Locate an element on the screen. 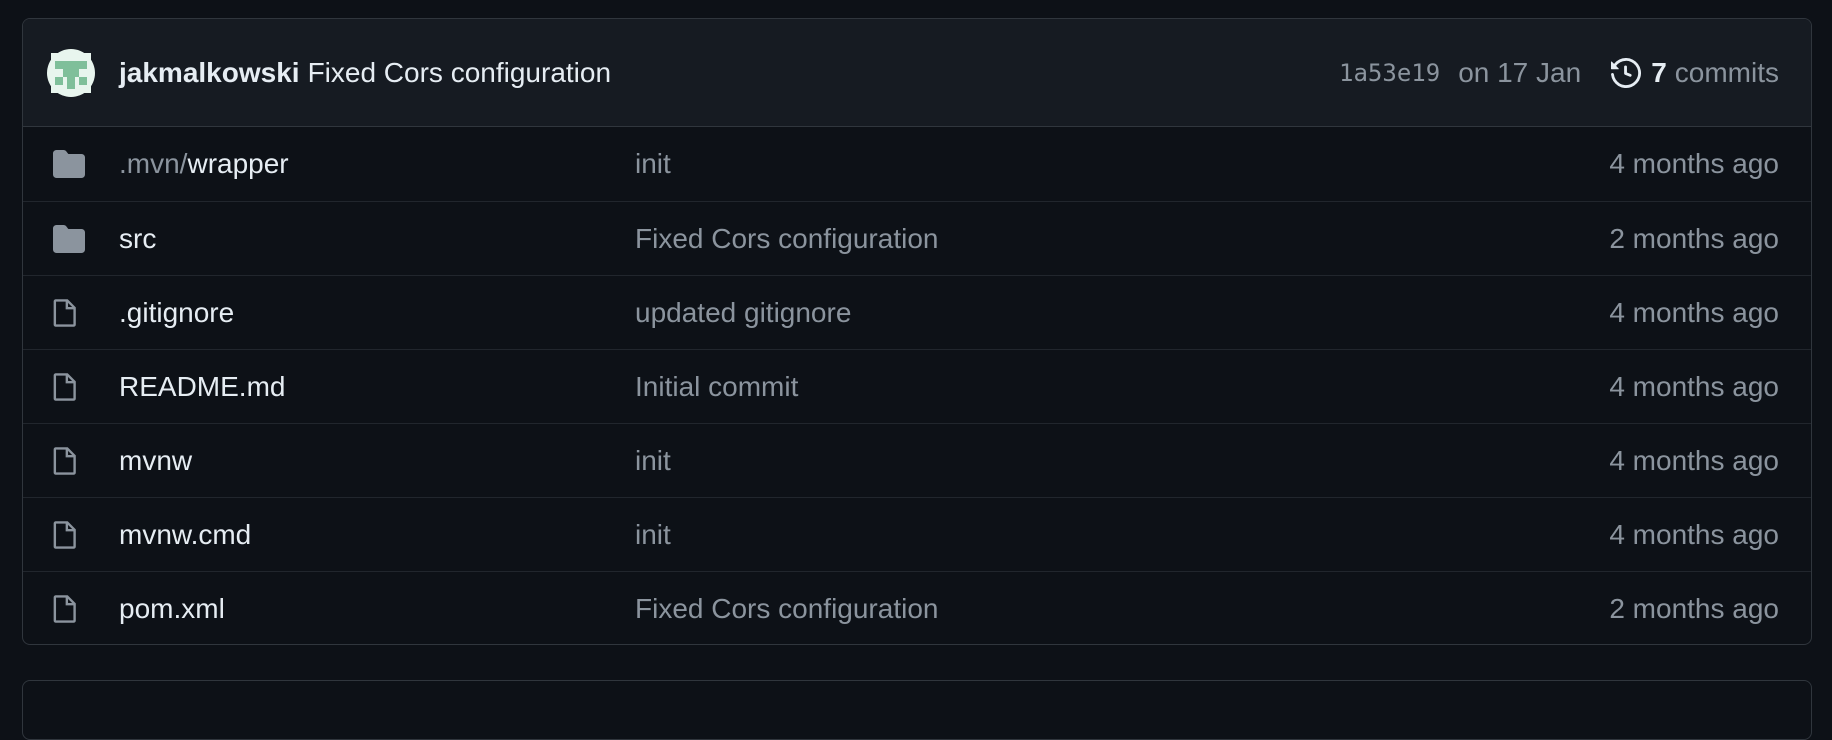 The image size is (1832, 740). file-name: pom.xml is located at coordinates (172, 608).